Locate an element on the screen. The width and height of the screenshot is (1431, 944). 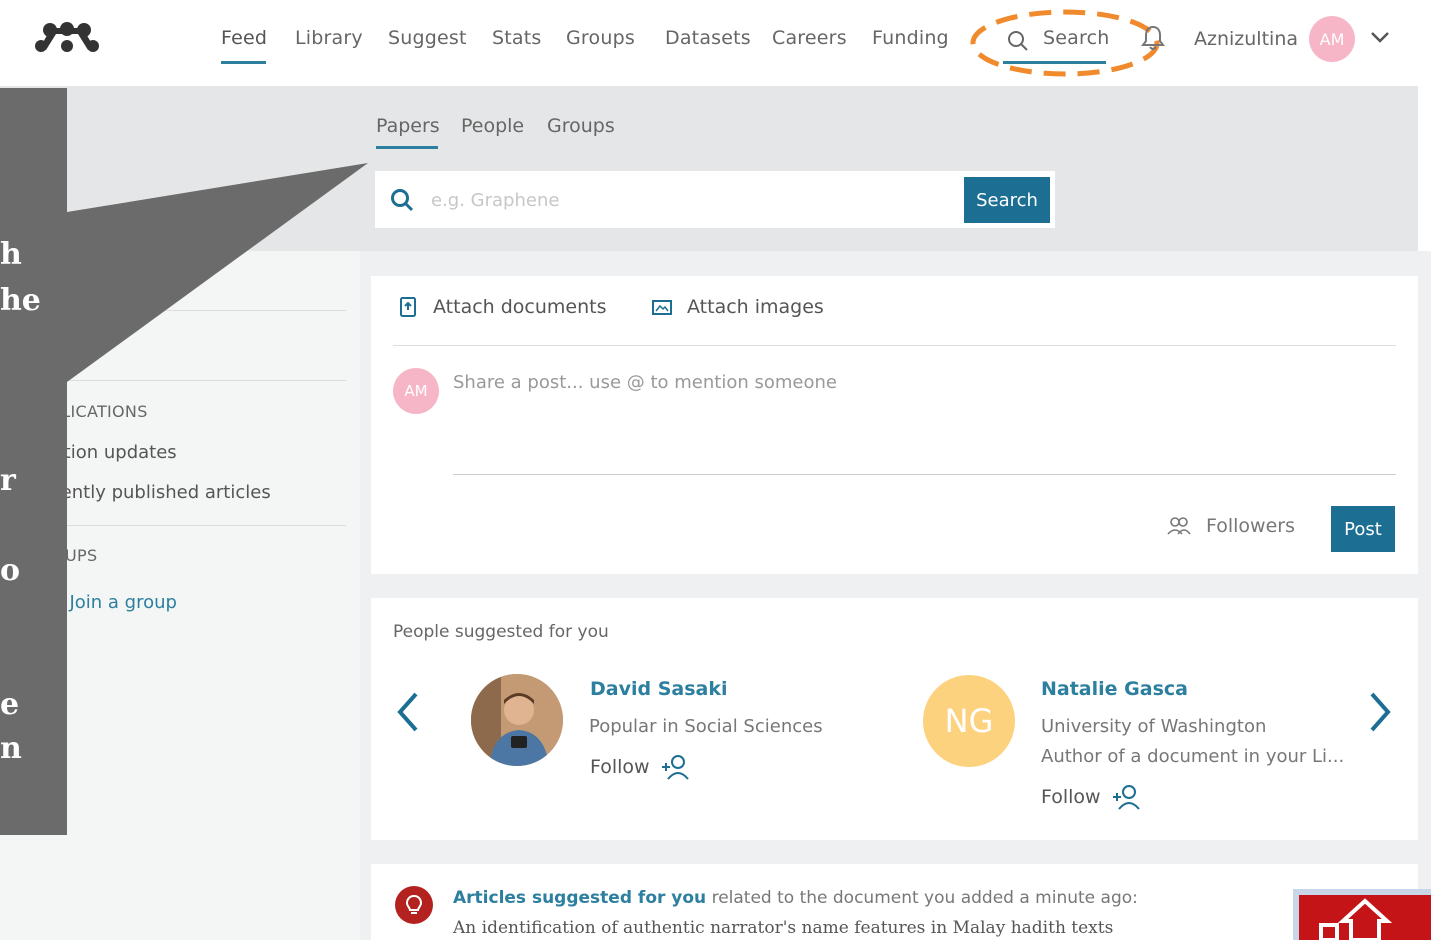
join-group-label: Join a group is located at coordinates (123, 602).